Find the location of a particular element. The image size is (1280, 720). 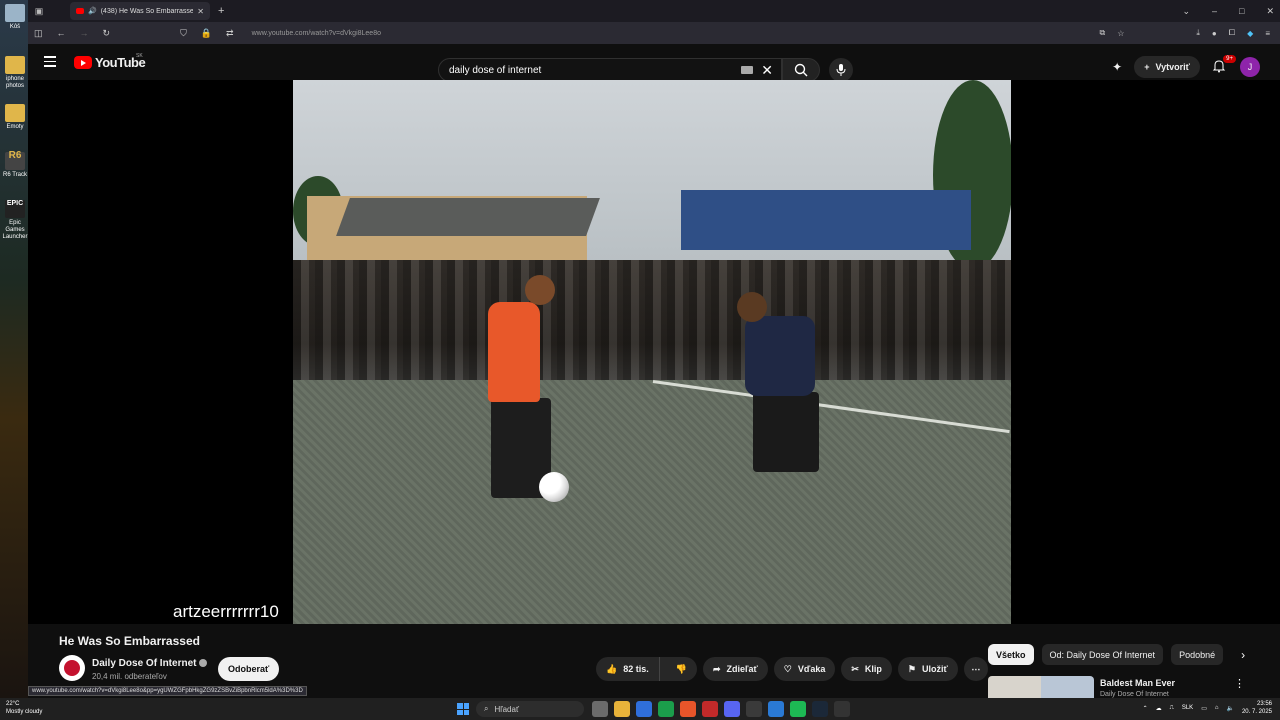

new-tab-icon: + is located at coordinates (221, 11).